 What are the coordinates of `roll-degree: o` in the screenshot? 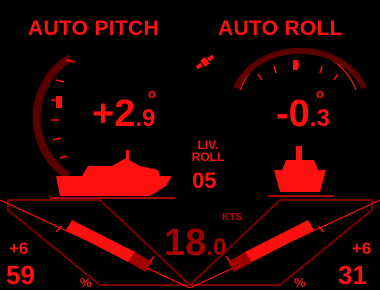 It's located at (320, 93).